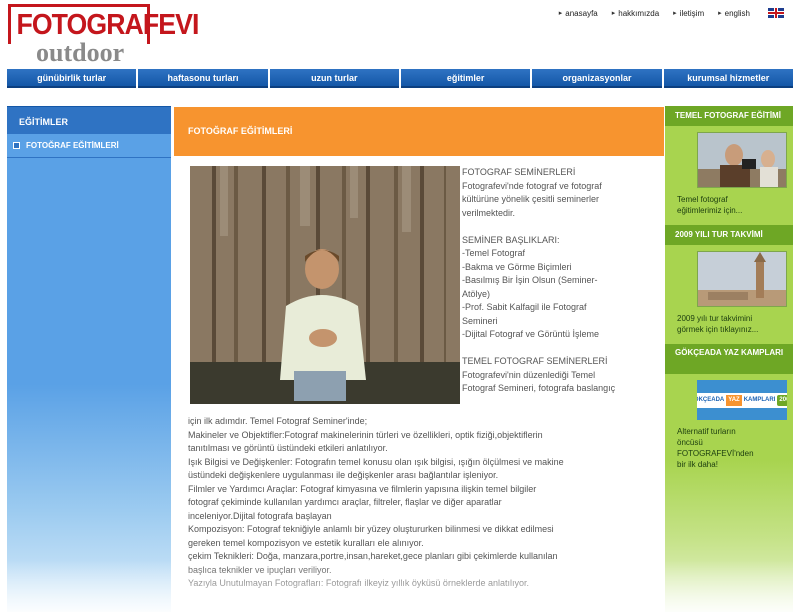  I want to click on text-line: -Bakma ve Görme Biçimleri, so click(517, 266).